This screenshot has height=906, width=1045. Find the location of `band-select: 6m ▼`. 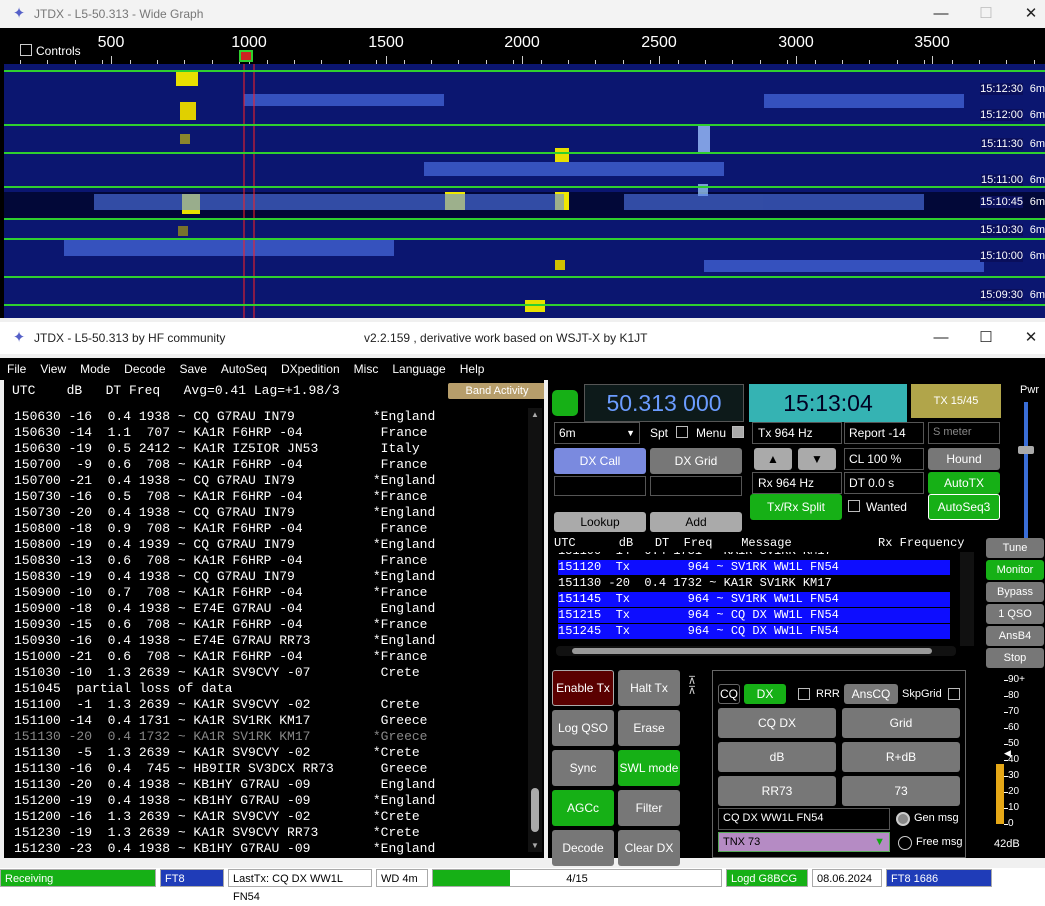

band-select: 6m ▼ is located at coordinates (597, 433).